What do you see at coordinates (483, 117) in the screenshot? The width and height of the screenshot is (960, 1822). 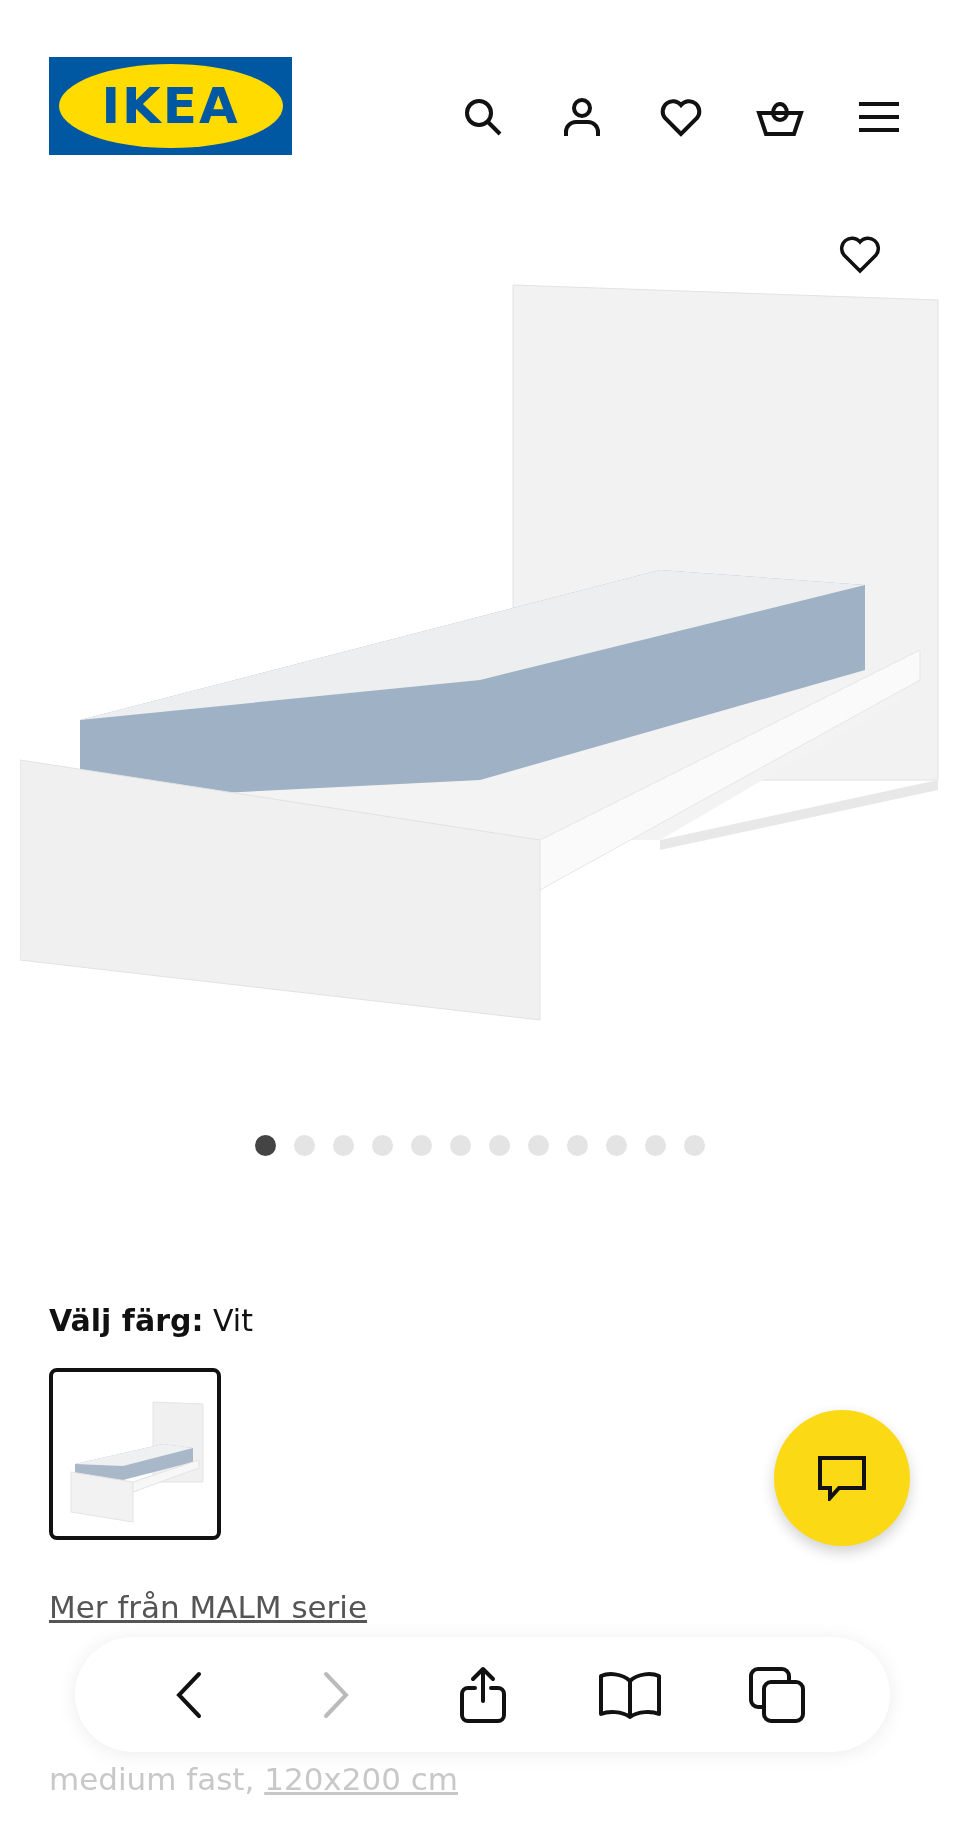 I see `search-icon` at bounding box center [483, 117].